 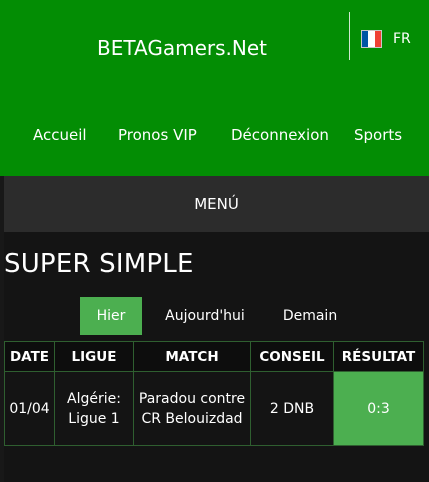 I want to click on french-flag-icon, so click(x=371, y=39).